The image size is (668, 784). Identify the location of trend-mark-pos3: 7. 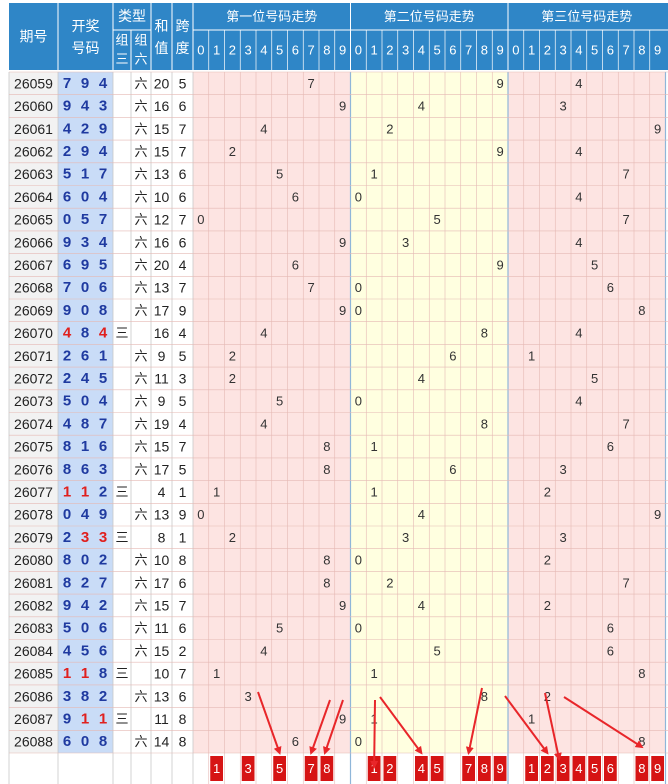
(626, 174).